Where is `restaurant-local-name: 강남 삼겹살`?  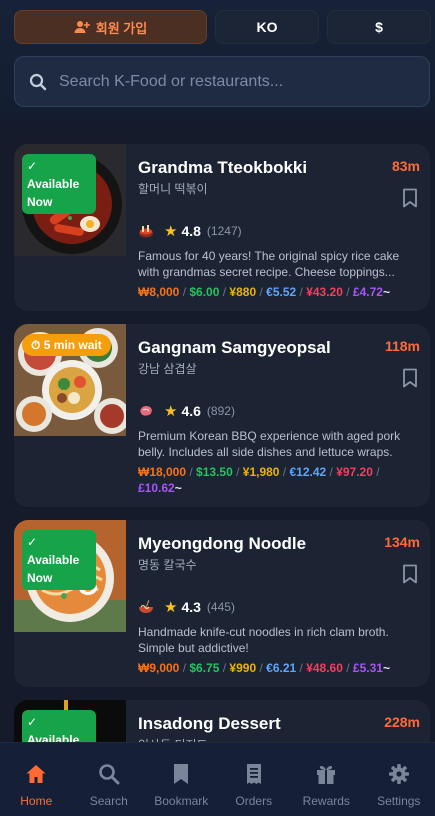 restaurant-local-name: 강남 삼겹살 is located at coordinates (167, 369).